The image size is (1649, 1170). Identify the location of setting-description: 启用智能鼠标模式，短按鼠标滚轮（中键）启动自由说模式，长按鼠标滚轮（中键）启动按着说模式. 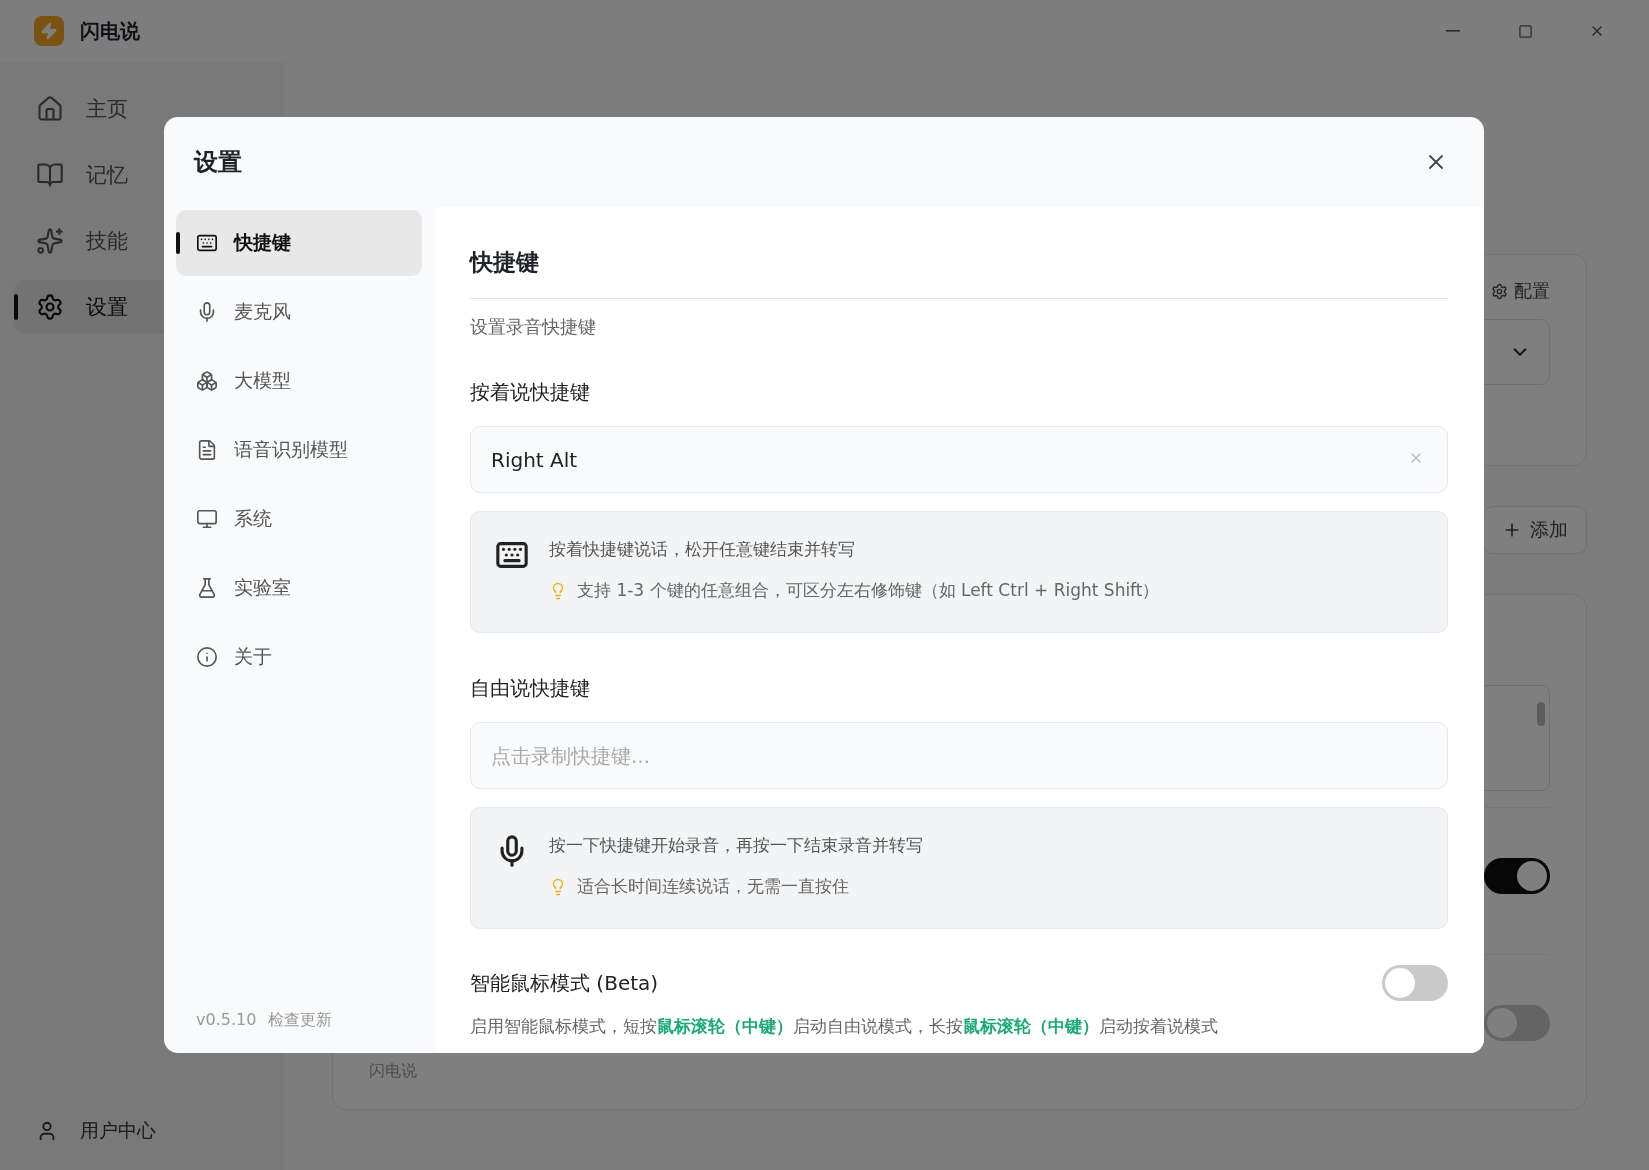
(844, 1026).